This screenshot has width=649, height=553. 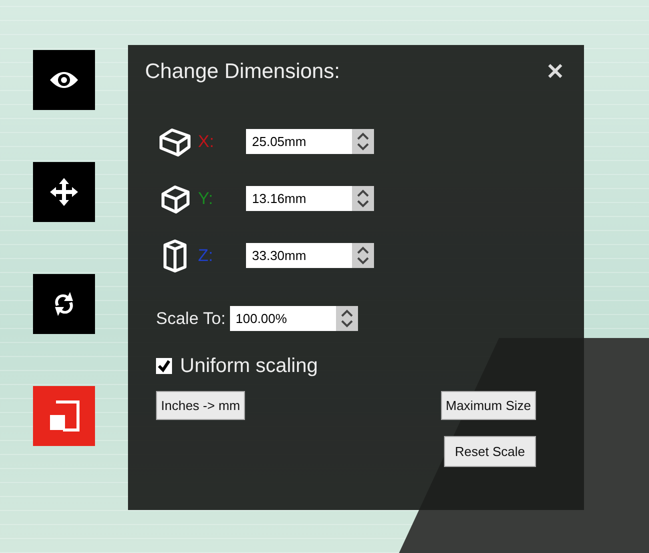 What do you see at coordinates (164, 366) in the screenshot?
I see `uniform-scaling-checkbox` at bounding box center [164, 366].